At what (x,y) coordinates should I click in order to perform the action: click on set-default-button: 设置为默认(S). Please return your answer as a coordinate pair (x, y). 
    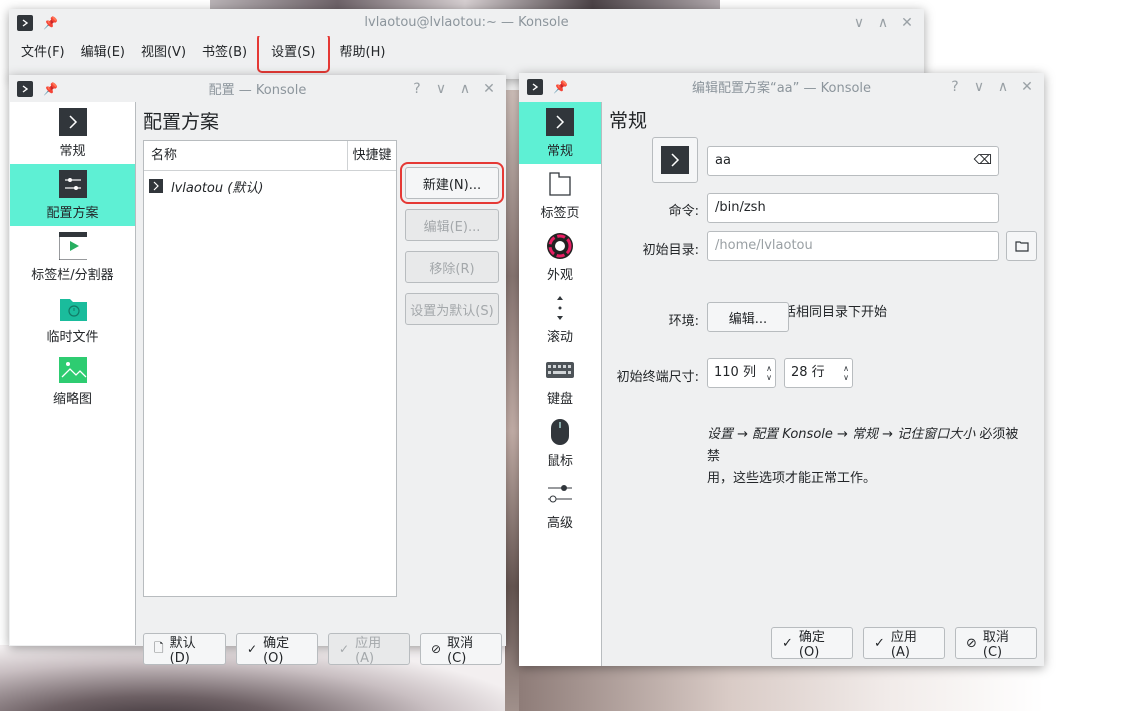
    Looking at the image, I should click on (452, 309).